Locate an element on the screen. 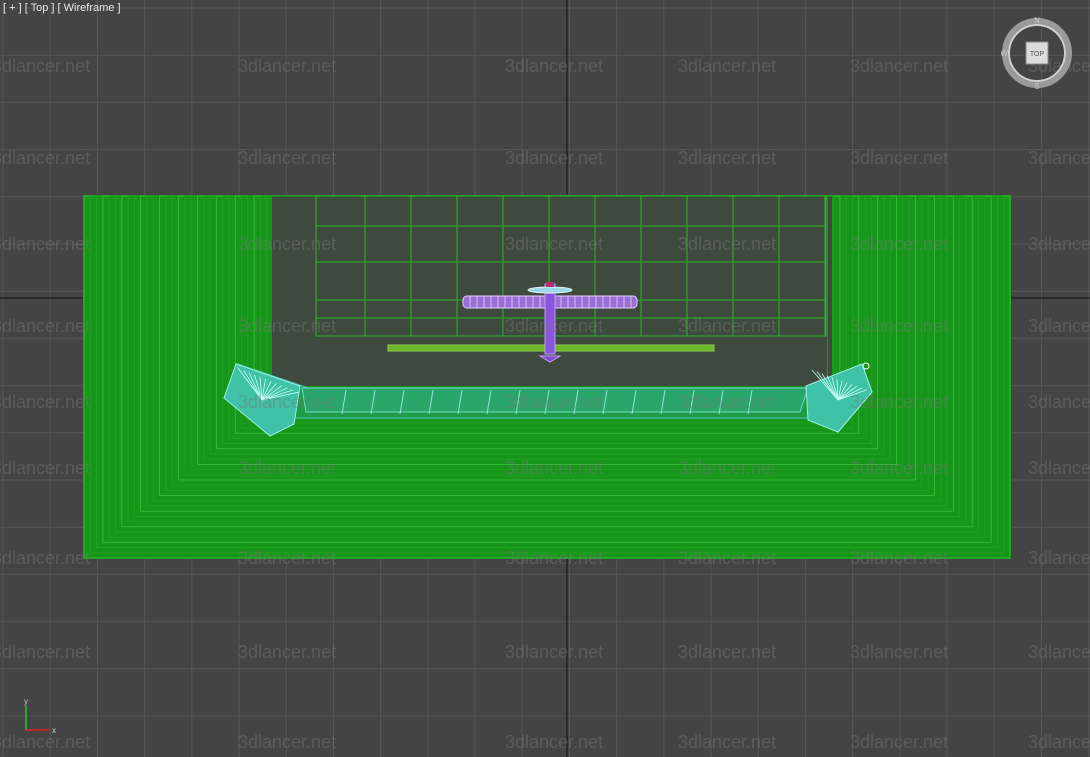 This screenshot has height=757, width=1090. axis-tripod: y x is located at coordinates (40, 716).